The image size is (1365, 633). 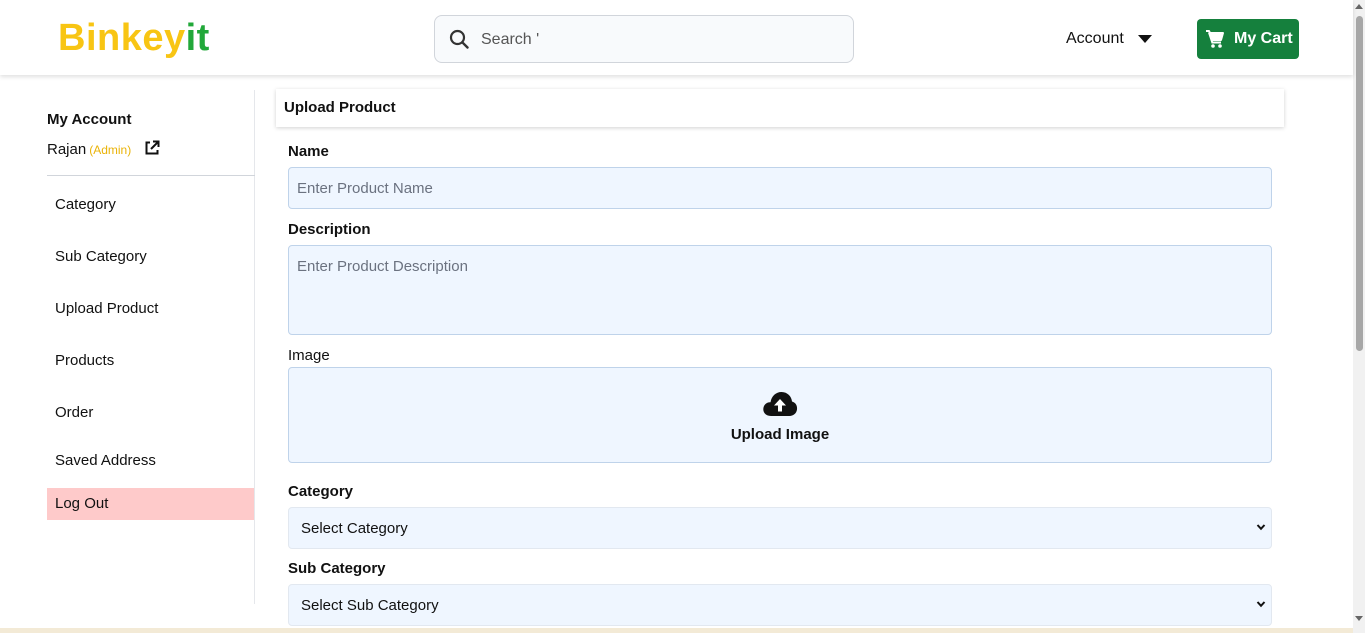 What do you see at coordinates (308, 151) in the screenshot?
I see `name-label: Name` at bounding box center [308, 151].